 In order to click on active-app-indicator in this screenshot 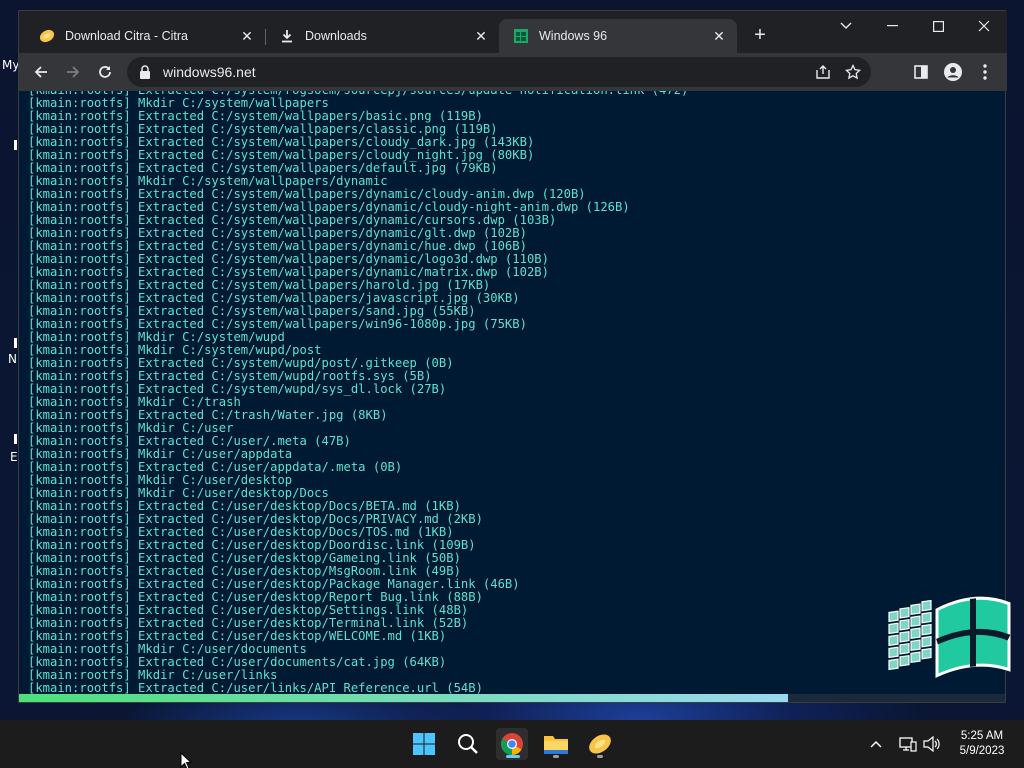, I will do `click(513, 756)`.